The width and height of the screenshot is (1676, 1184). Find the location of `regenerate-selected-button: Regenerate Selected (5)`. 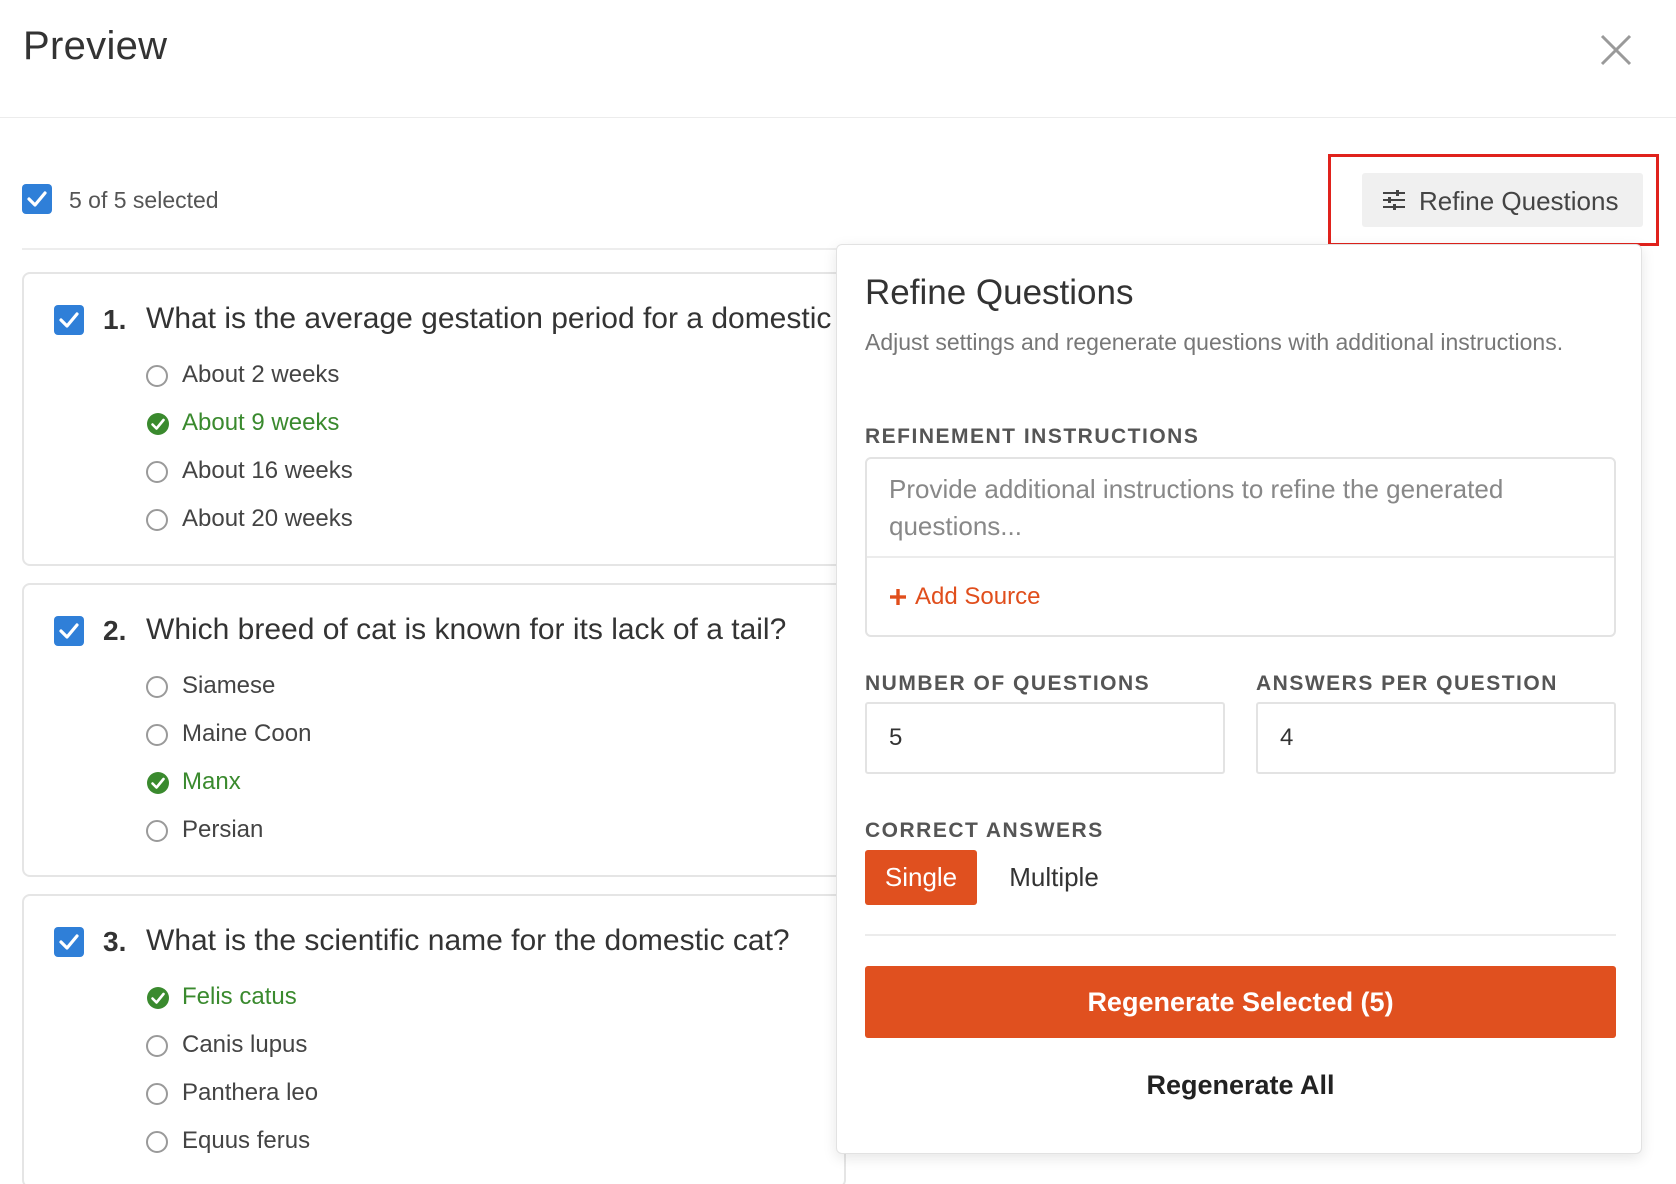

regenerate-selected-button: Regenerate Selected (5) is located at coordinates (1240, 1002).